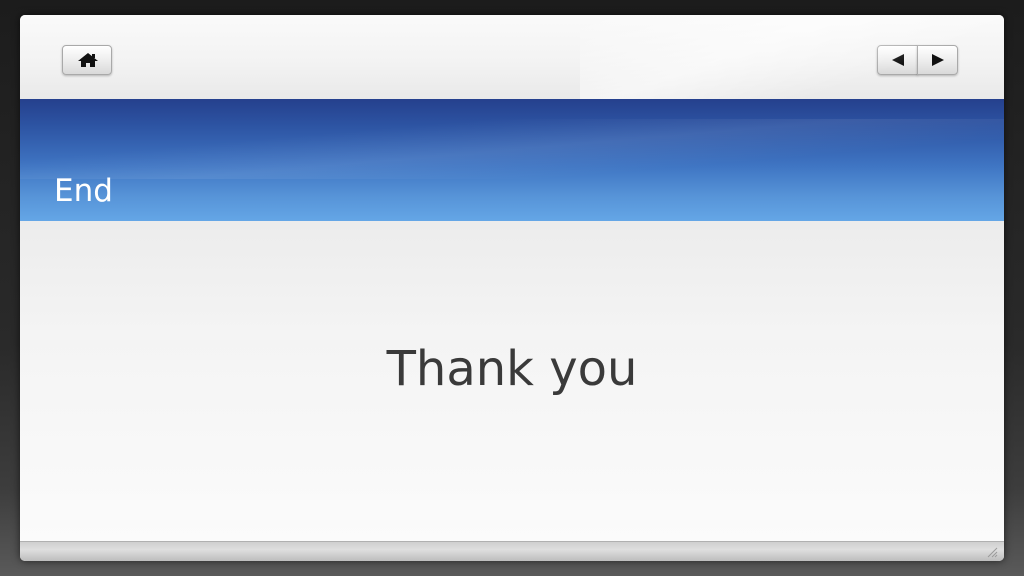 This screenshot has width=1024, height=576. I want to click on slide-pager, so click(918, 60).